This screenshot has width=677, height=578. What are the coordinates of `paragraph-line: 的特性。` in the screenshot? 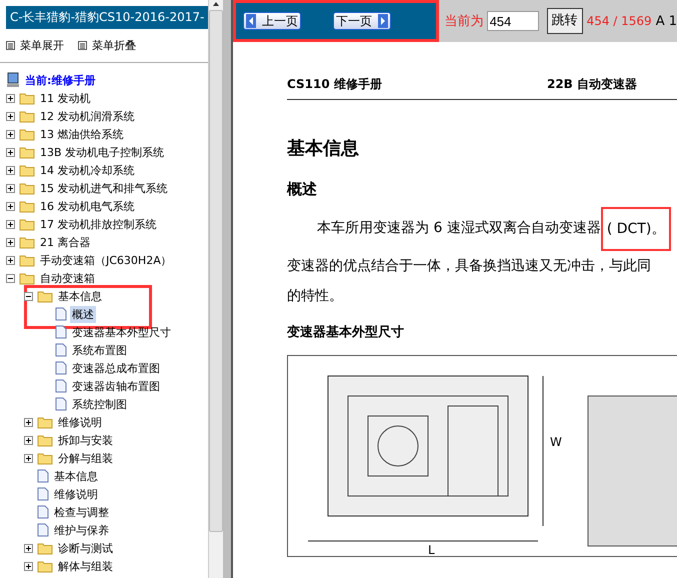 It's located at (315, 296).